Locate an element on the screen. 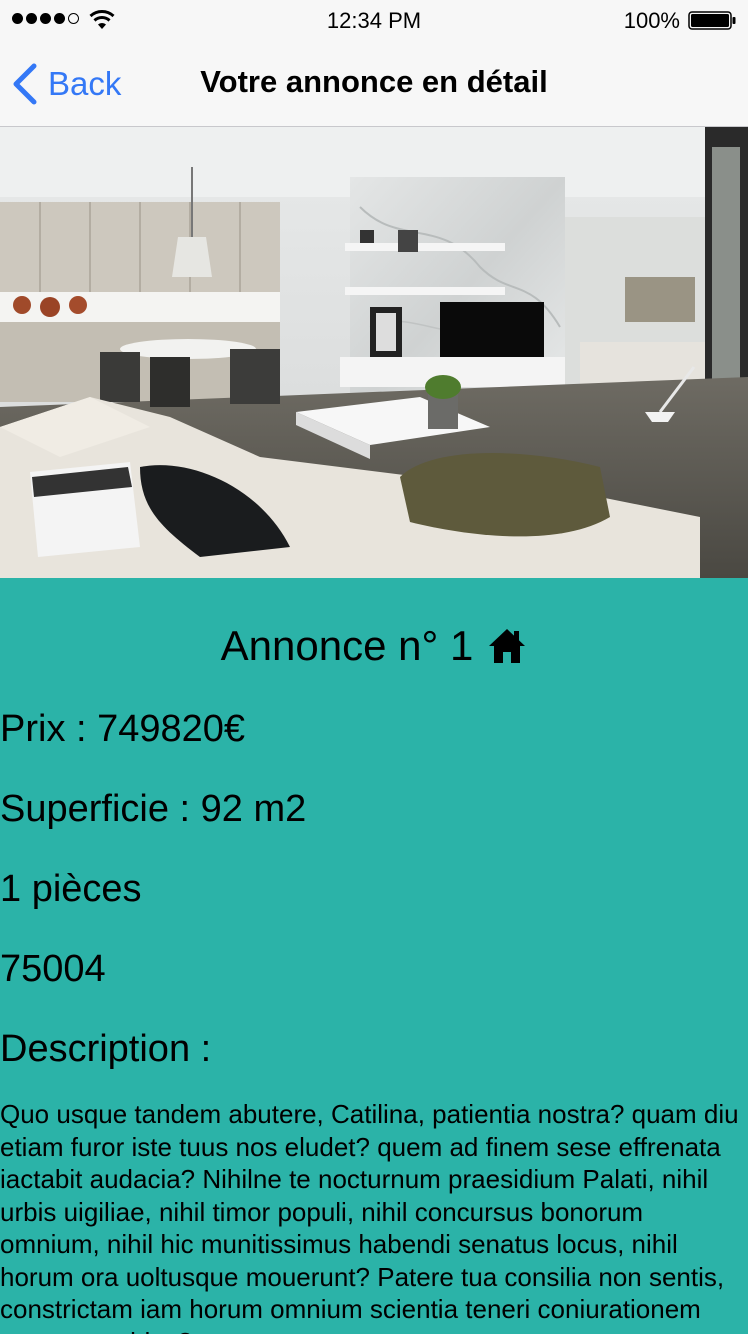 The width and height of the screenshot is (748, 1334). price: Prix : 749820€ is located at coordinates (123, 729).